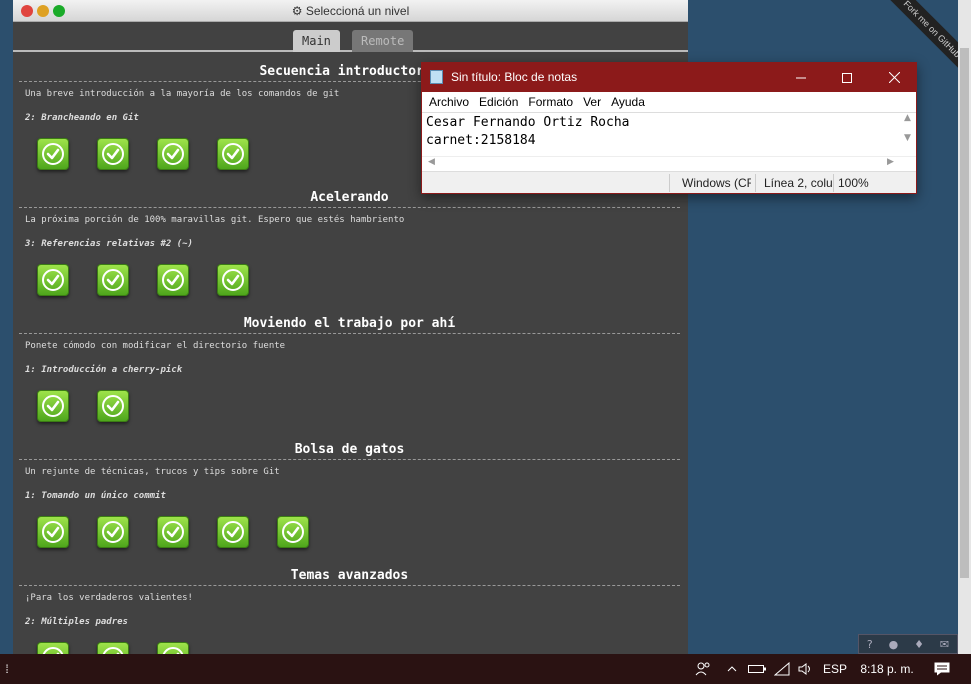  Describe the element at coordinates (592, 102) in the screenshot. I see `menu-ver: Ver` at that location.